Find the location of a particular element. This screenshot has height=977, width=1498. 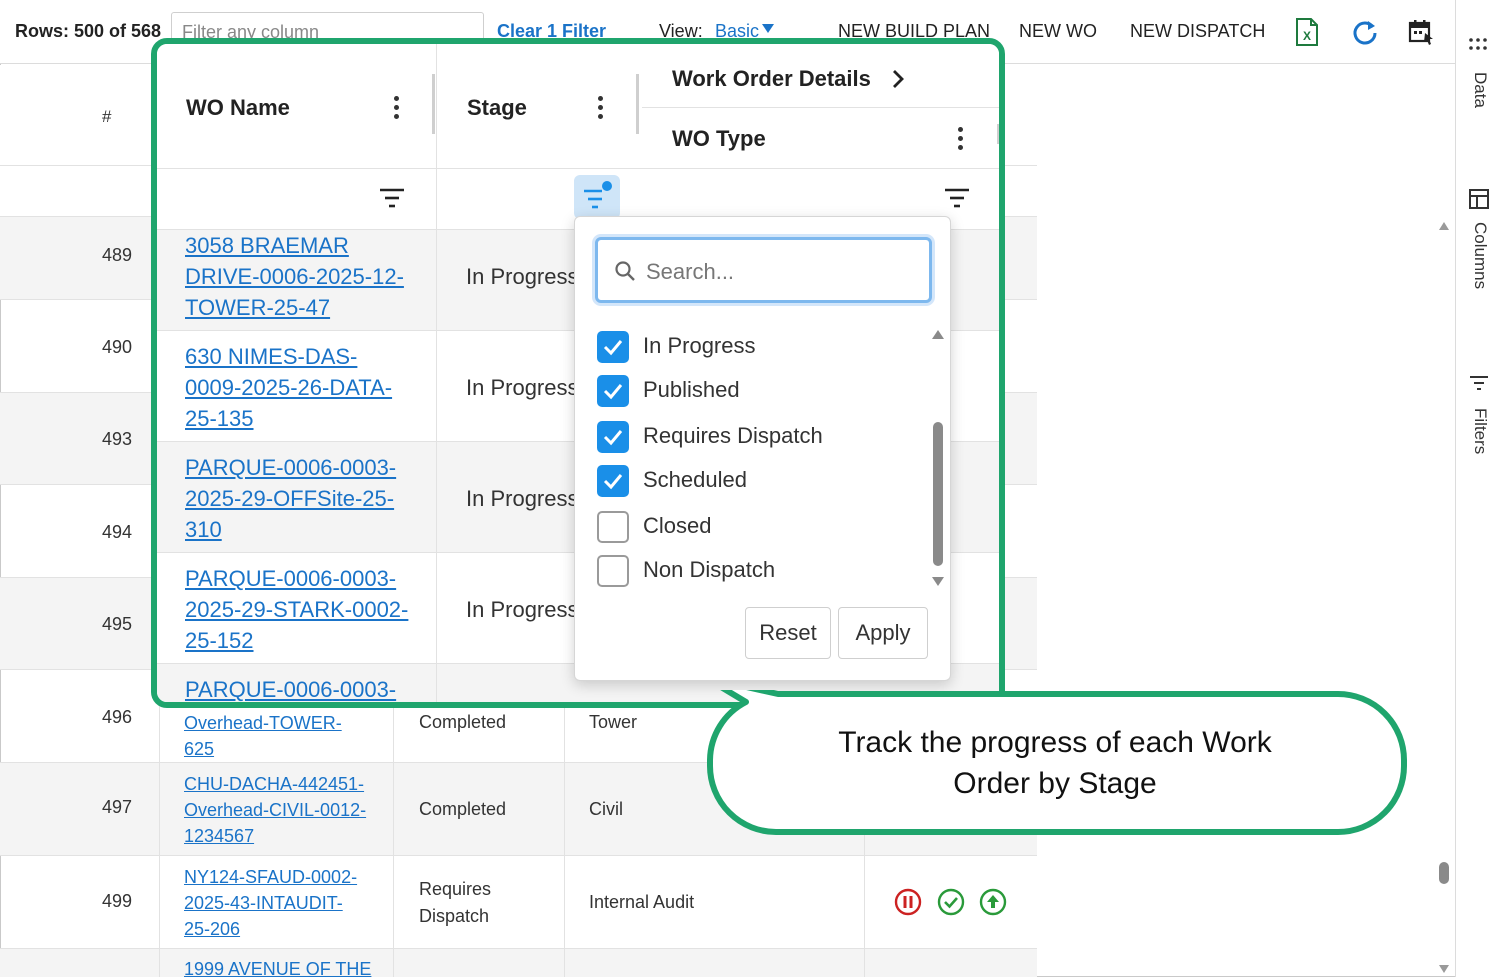

wo-name-line: 2025-29-STARK-0002- is located at coordinates (297, 609).